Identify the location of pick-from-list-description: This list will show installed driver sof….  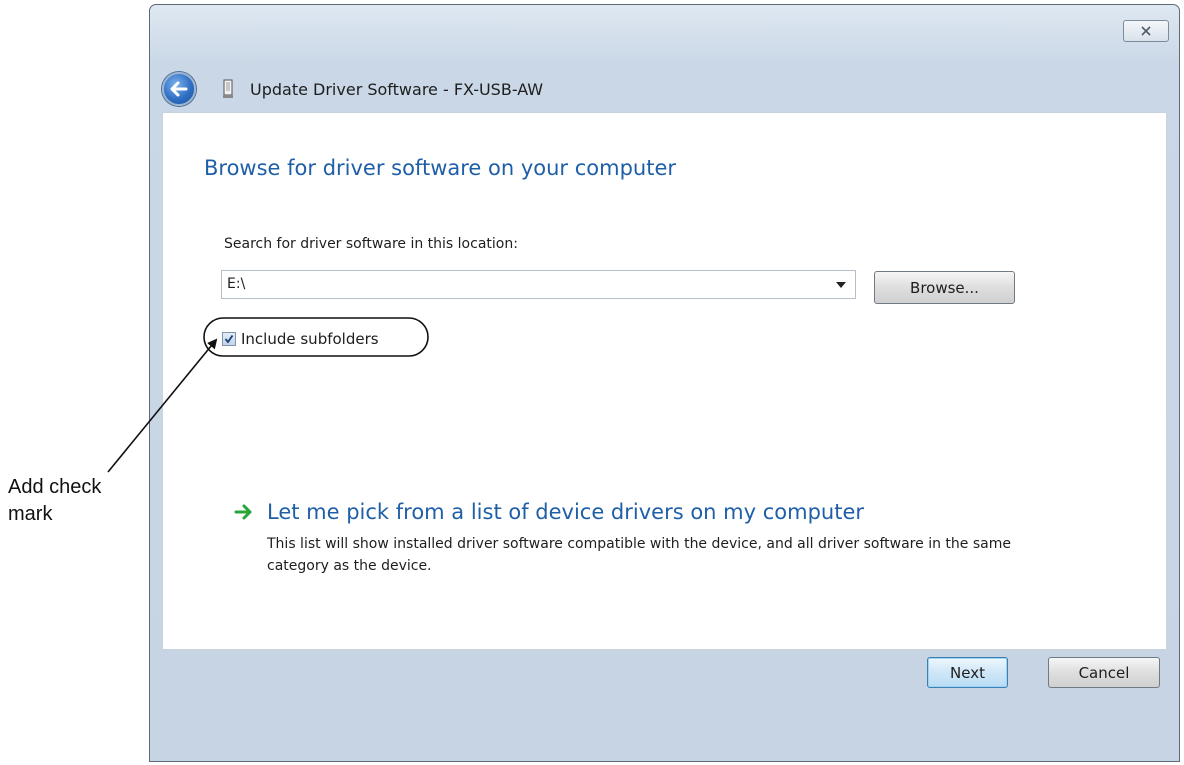
(639, 555).